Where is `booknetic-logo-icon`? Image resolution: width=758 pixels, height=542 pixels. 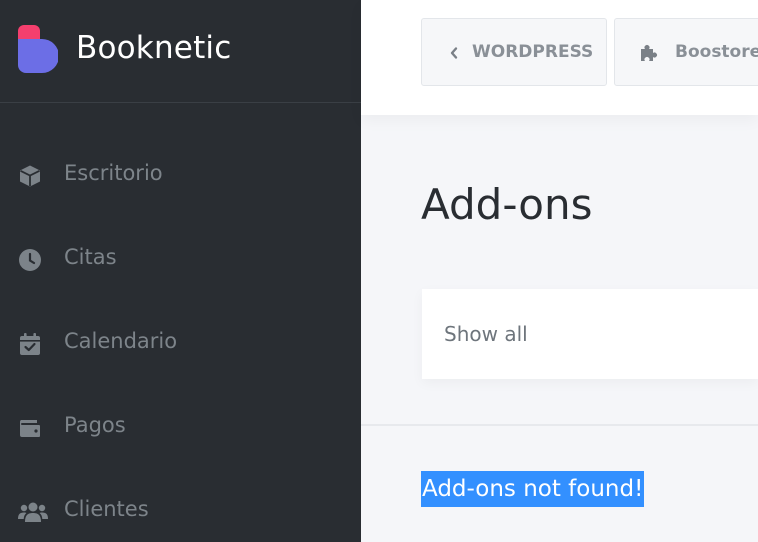 booknetic-logo-icon is located at coordinates (38, 49).